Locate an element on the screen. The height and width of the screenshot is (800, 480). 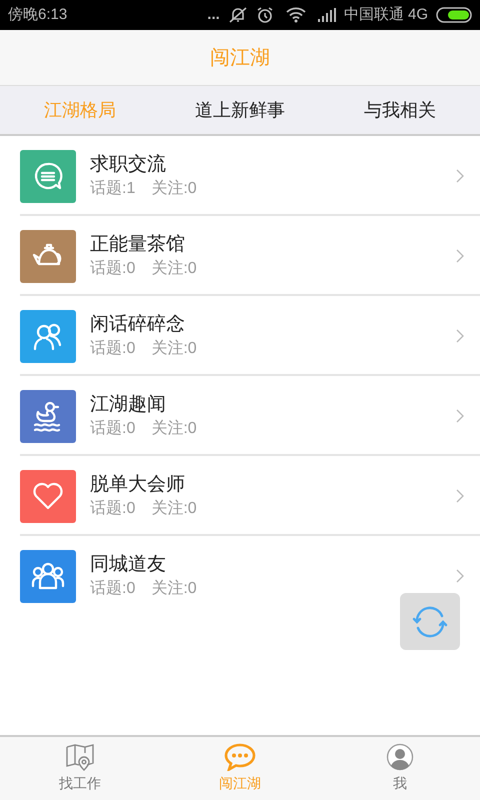
tab: 道上新鲜事 is located at coordinates (240, 110).